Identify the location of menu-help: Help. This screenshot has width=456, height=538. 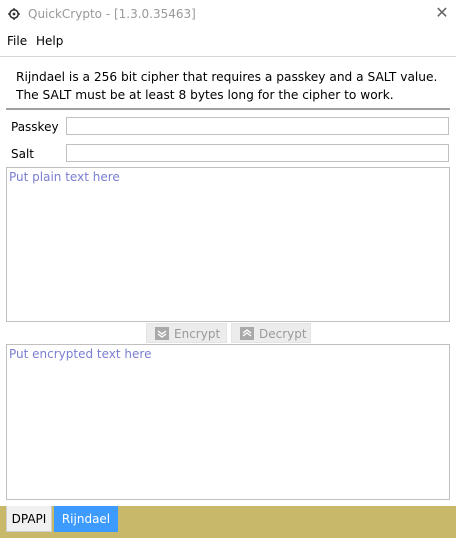
(49, 41).